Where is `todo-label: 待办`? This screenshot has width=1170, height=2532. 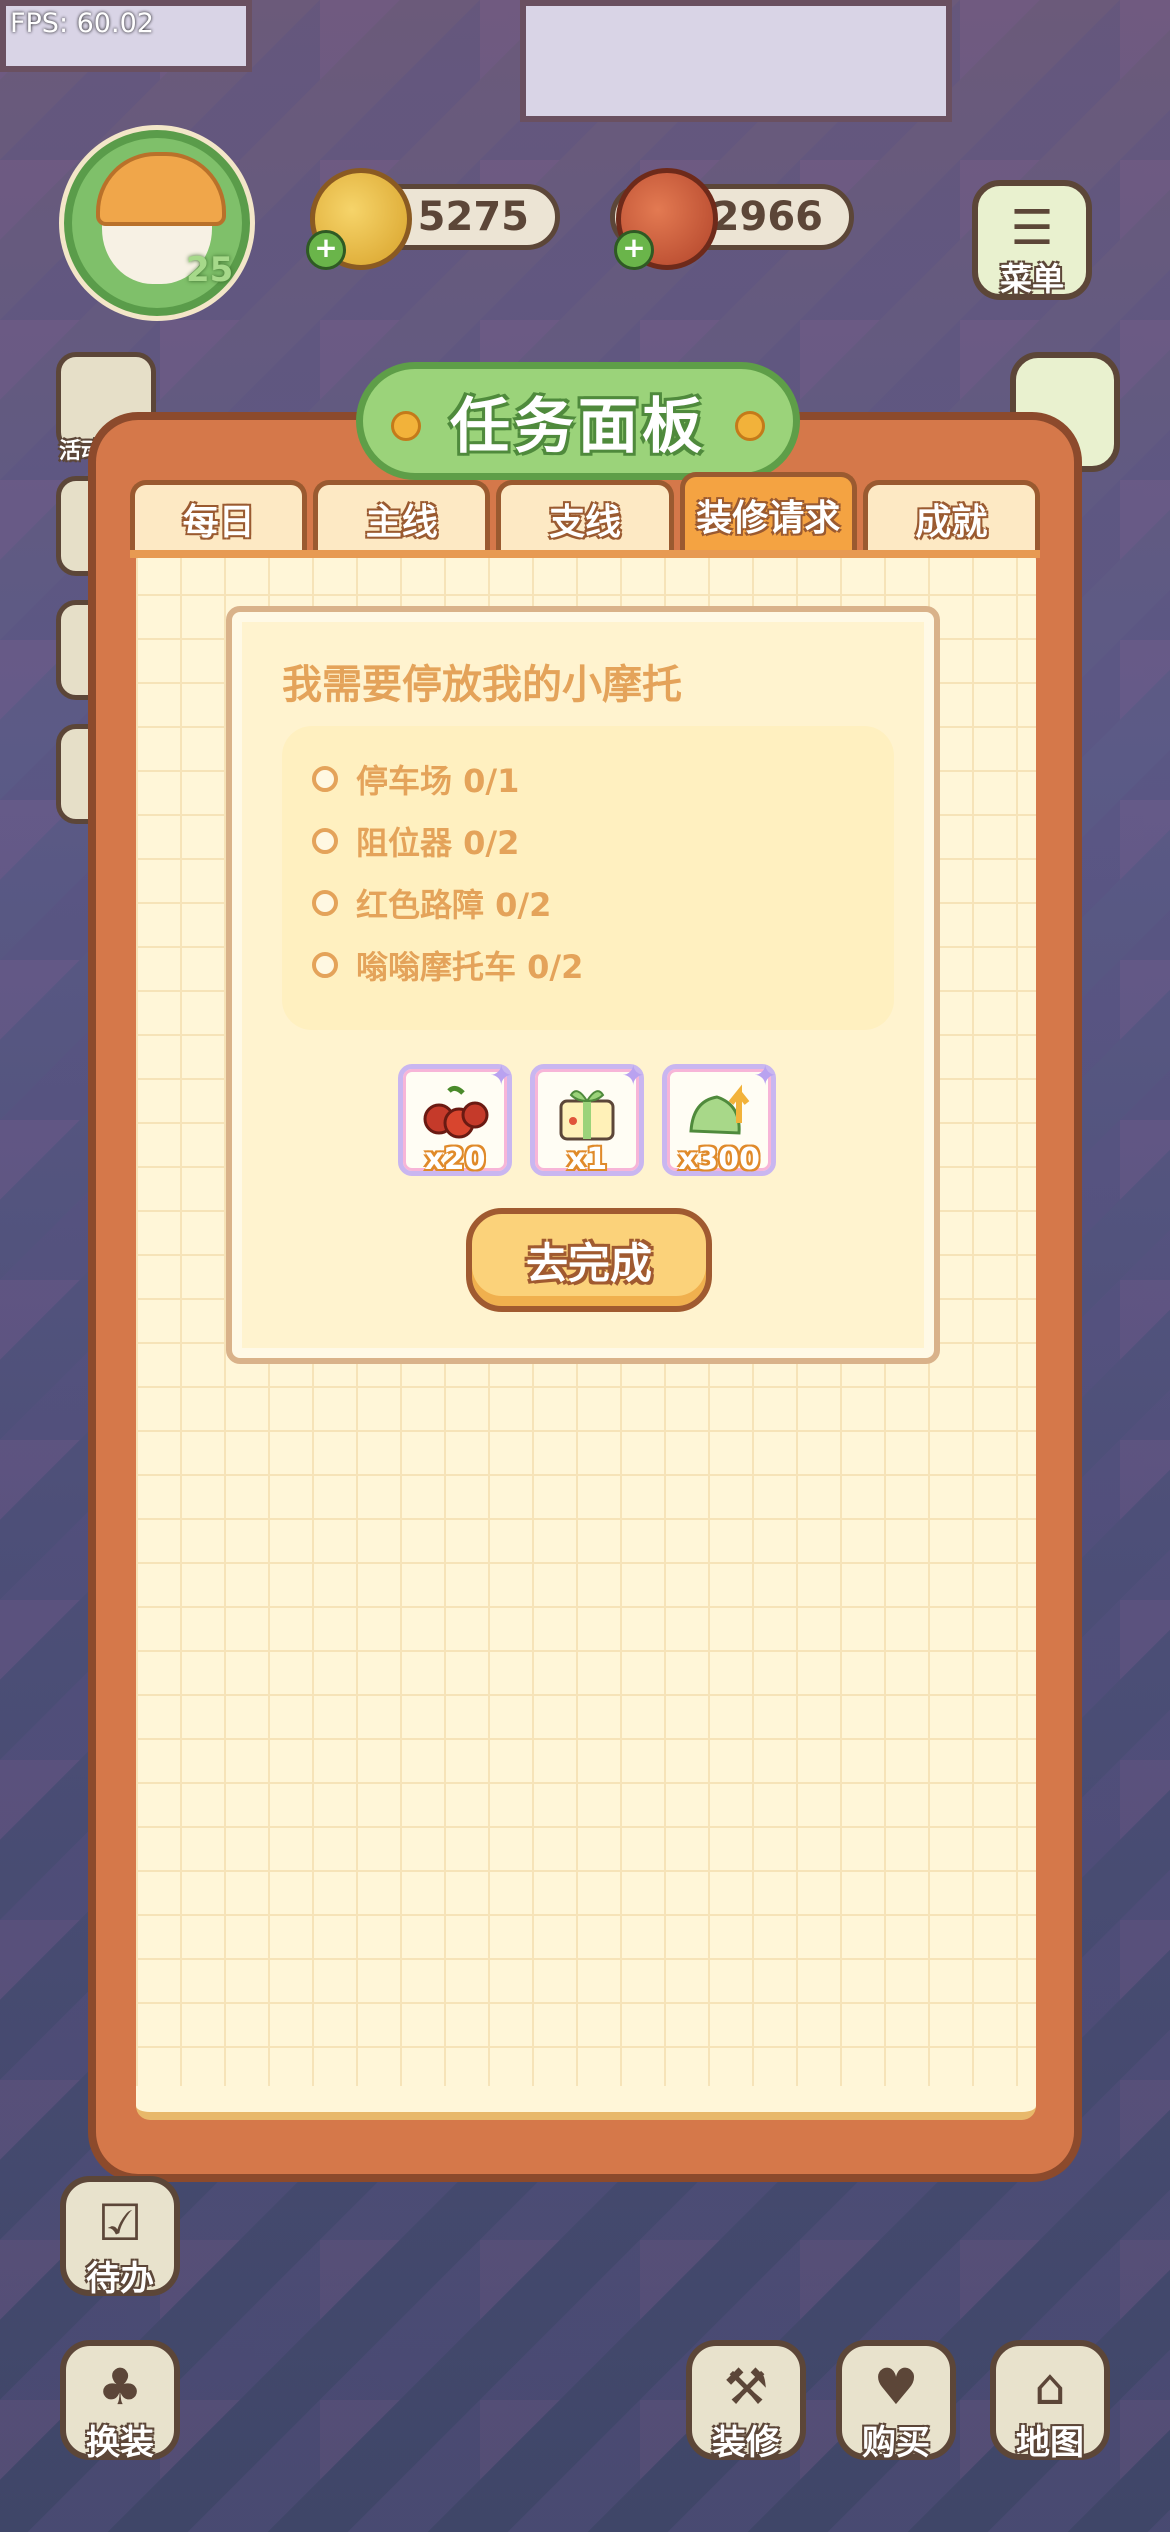
todo-label: 待办 is located at coordinates (120, 2279).